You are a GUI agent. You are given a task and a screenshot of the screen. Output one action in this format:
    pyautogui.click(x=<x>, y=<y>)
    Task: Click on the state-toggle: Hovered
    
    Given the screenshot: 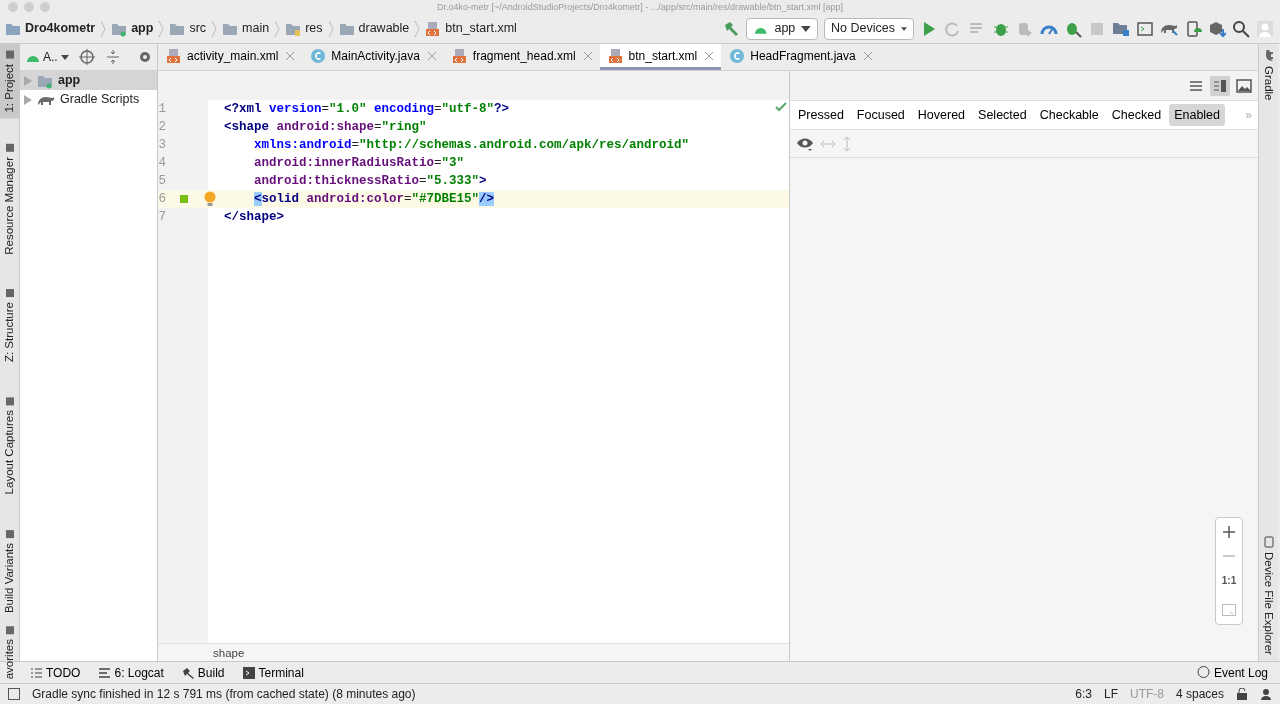 What is the action you would take?
    pyautogui.click(x=941, y=115)
    